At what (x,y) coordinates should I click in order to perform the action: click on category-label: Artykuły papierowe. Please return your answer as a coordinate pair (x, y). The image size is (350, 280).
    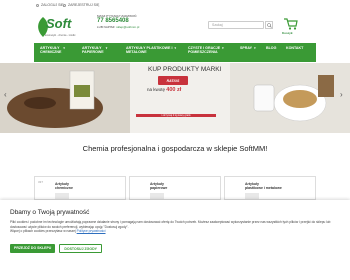
    Looking at the image, I should click on (158, 186).